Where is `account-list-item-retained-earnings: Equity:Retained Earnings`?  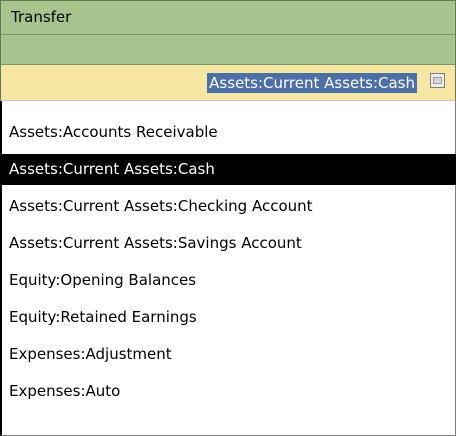
account-list-item-retained-earnings: Equity:Retained Earnings is located at coordinates (229, 317).